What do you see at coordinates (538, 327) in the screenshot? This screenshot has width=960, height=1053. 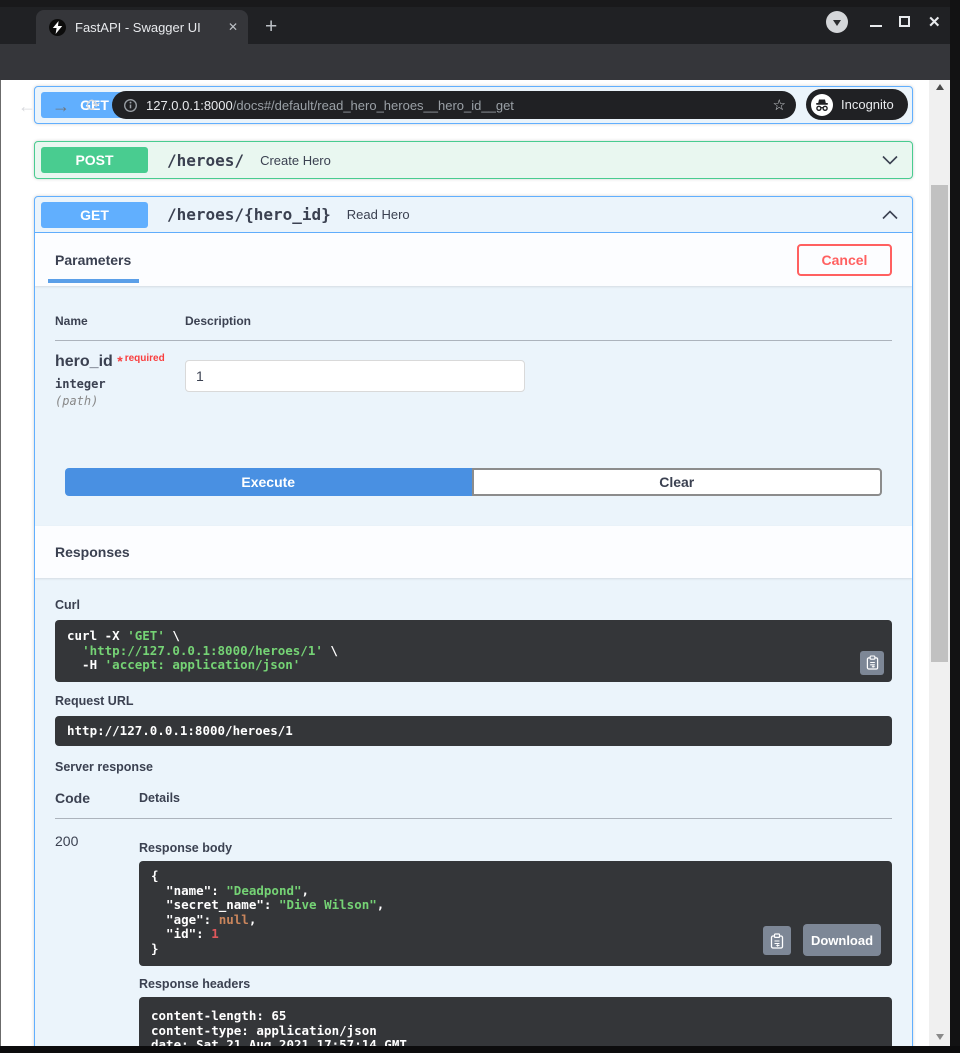 I see `column-header-description: Description` at bounding box center [538, 327].